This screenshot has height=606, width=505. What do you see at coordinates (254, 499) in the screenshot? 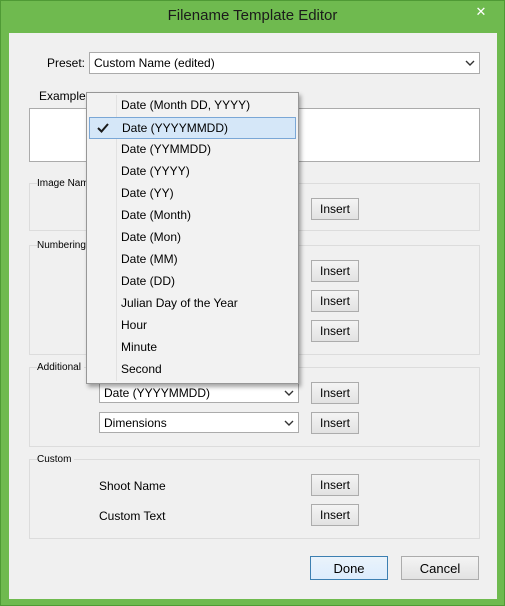
I see `custom-group` at bounding box center [254, 499].